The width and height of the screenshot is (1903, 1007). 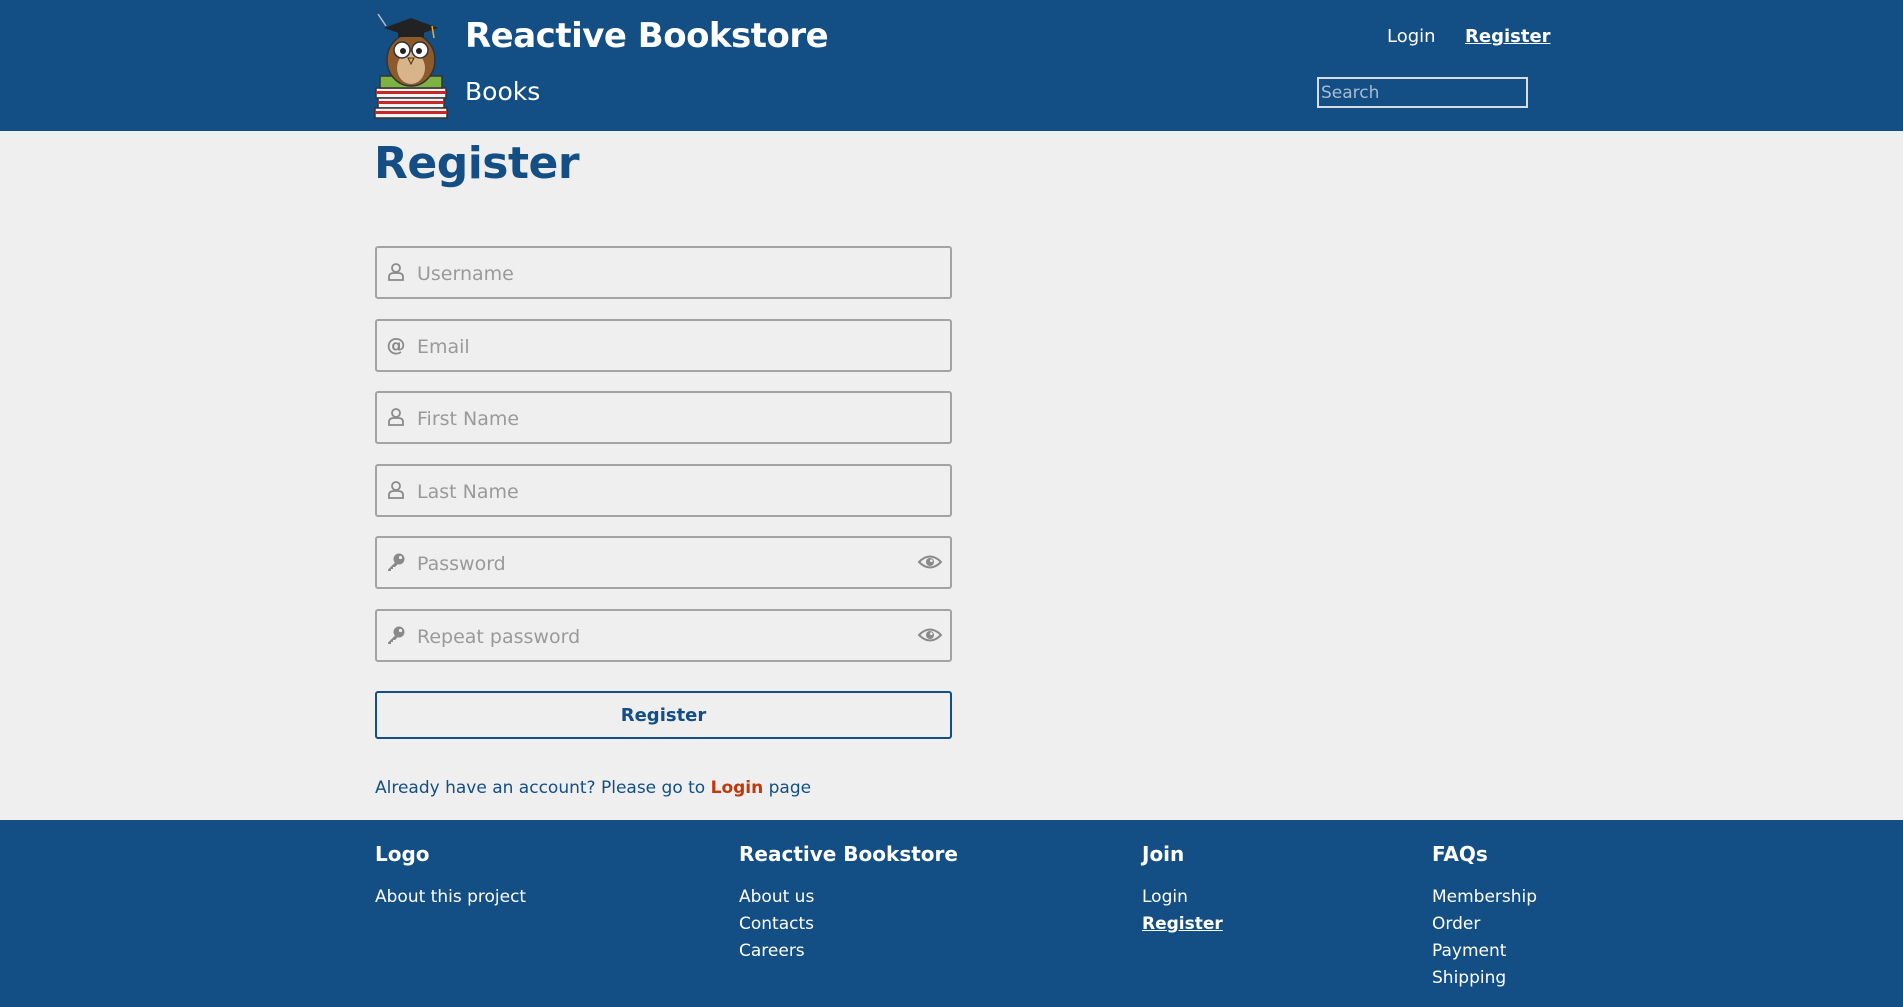 What do you see at coordinates (647, 36) in the screenshot?
I see `site-title: Reactive Bookstore` at bounding box center [647, 36].